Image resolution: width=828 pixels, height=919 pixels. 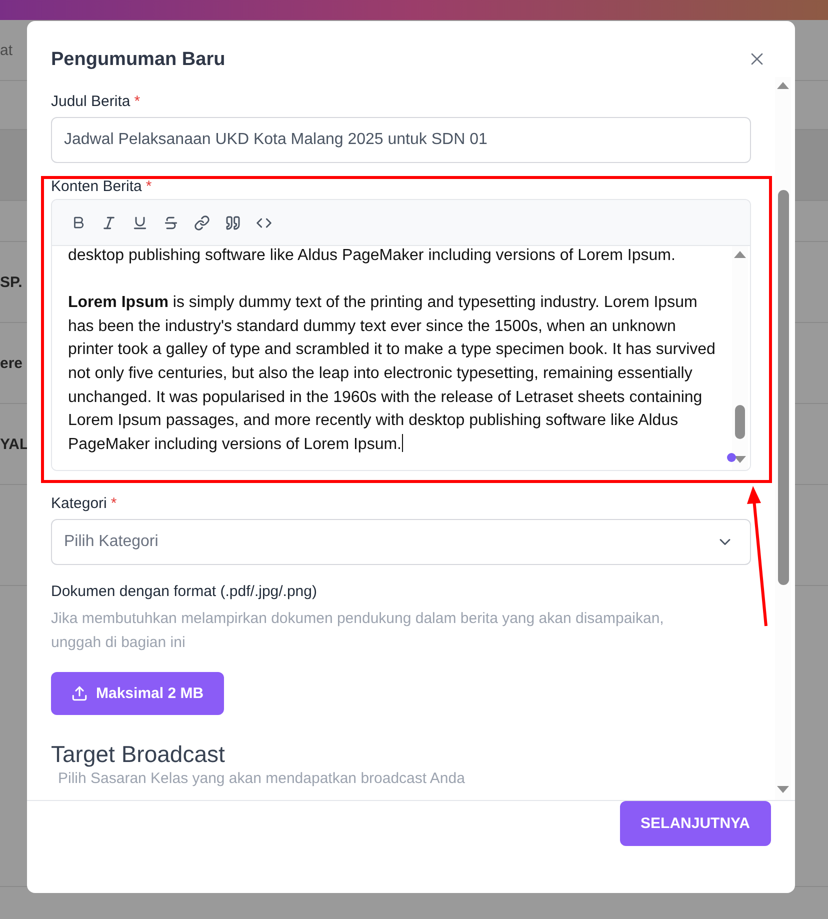 What do you see at coordinates (14, 444) in the screenshot?
I see `background-text: YAL` at bounding box center [14, 444].